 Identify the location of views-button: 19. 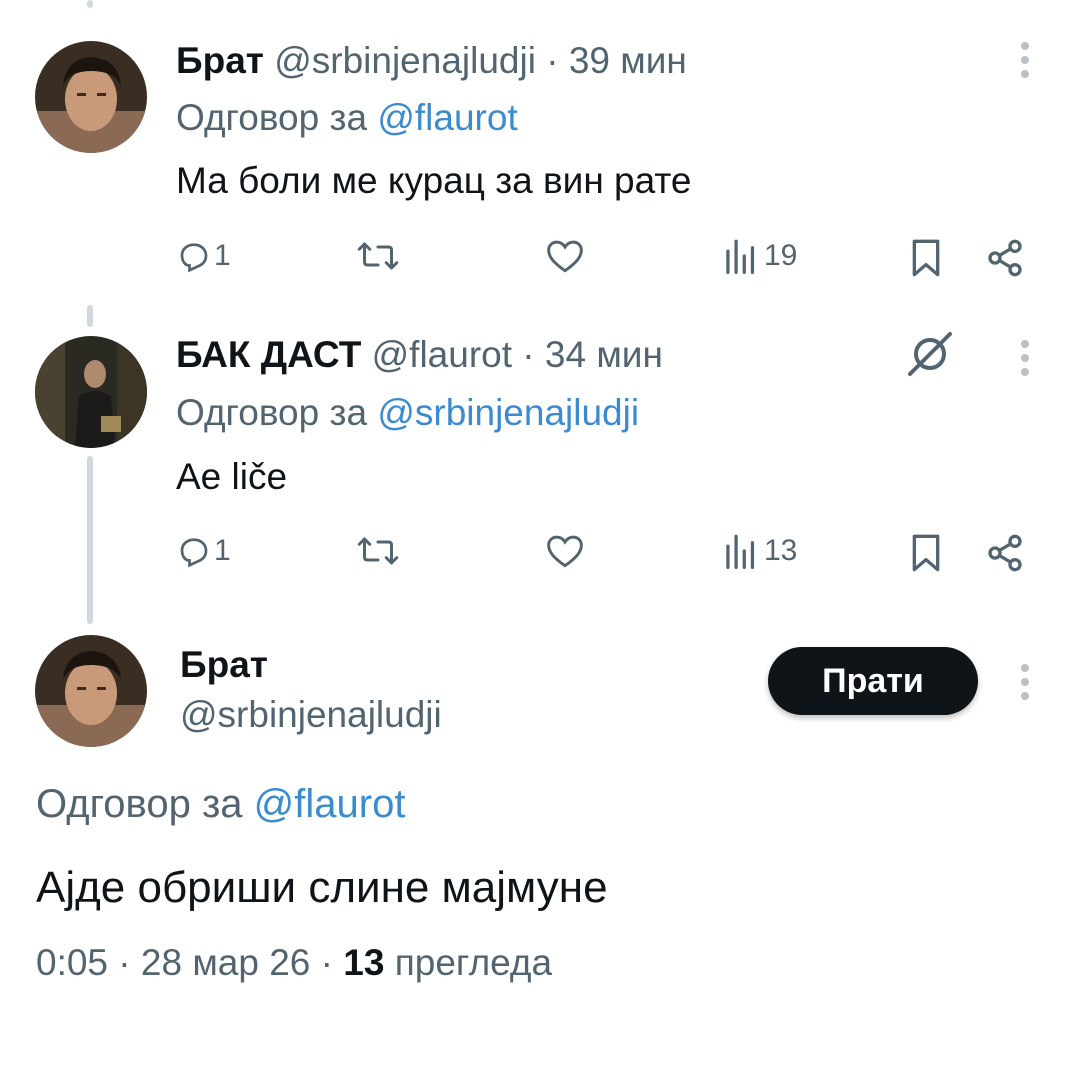
(760, 256).